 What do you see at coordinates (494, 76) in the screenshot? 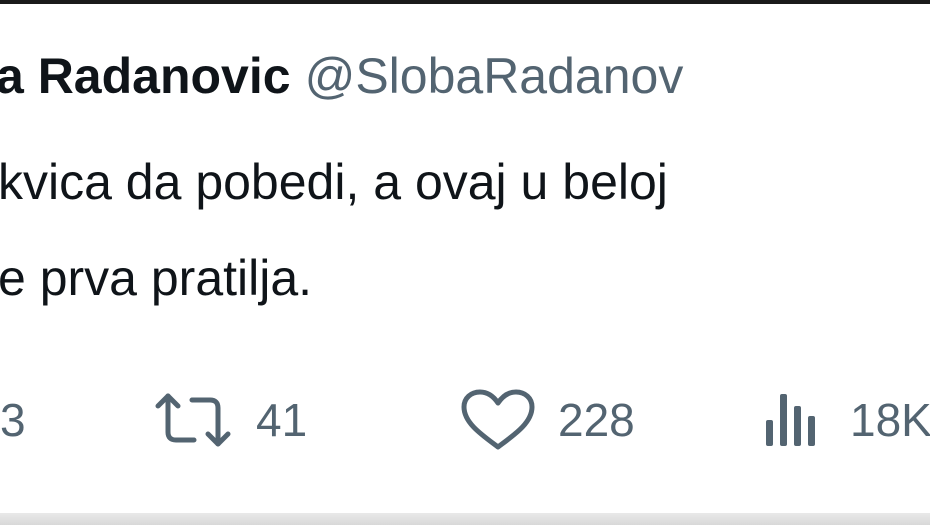
I see `author-handle: @SlobaRadanov` at bounding box center [494, 76].